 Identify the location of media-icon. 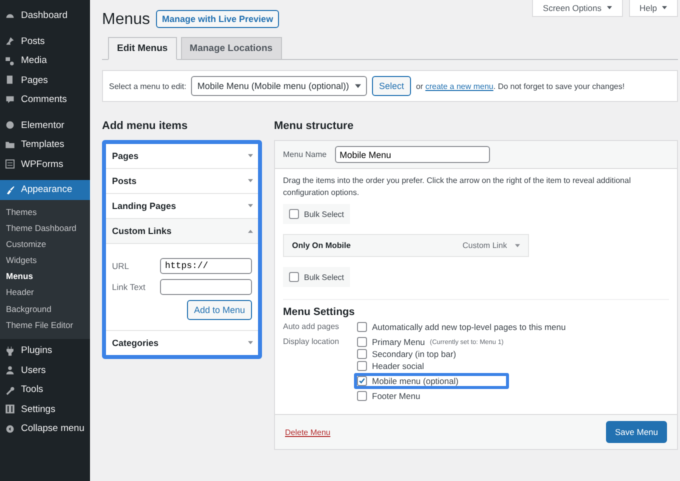
(10, 61).